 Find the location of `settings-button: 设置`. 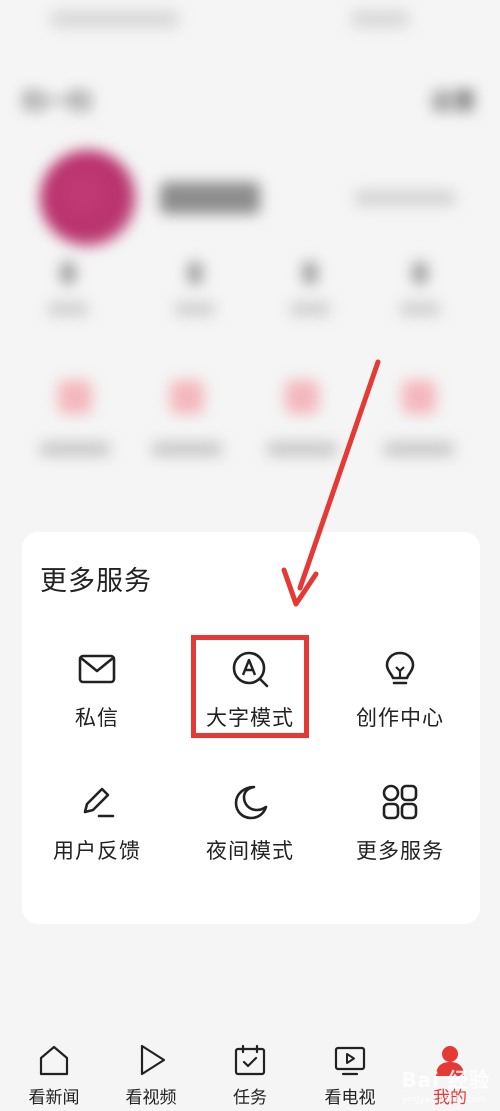

settings-button: 设置 is located at coordinates (453, 99).